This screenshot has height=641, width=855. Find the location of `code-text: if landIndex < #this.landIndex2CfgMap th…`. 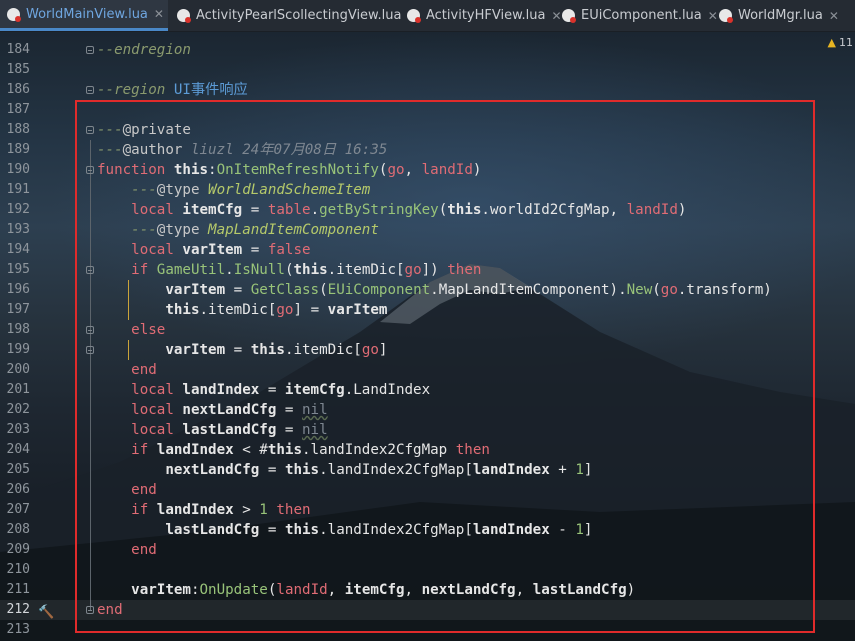

code-text: if landIndex < #this.landIndex2CfgMap th… is located at coordinates (293, 450).